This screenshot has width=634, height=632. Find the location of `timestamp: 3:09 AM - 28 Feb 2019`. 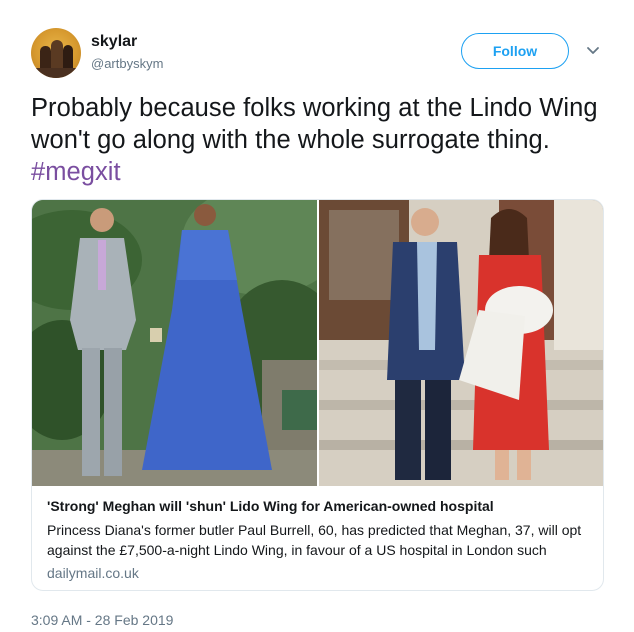

timestamp: 3:09 AM - 28 Feb 2019 is located at coordinates (102, 620).